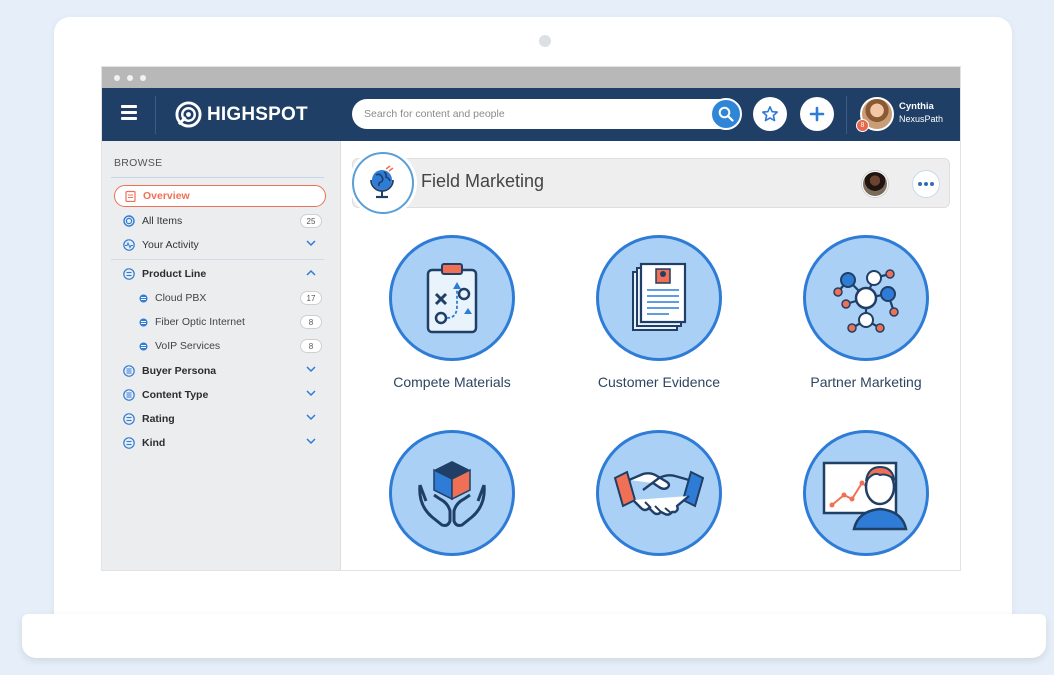  I want to click on star-icon, so click(770, 113).